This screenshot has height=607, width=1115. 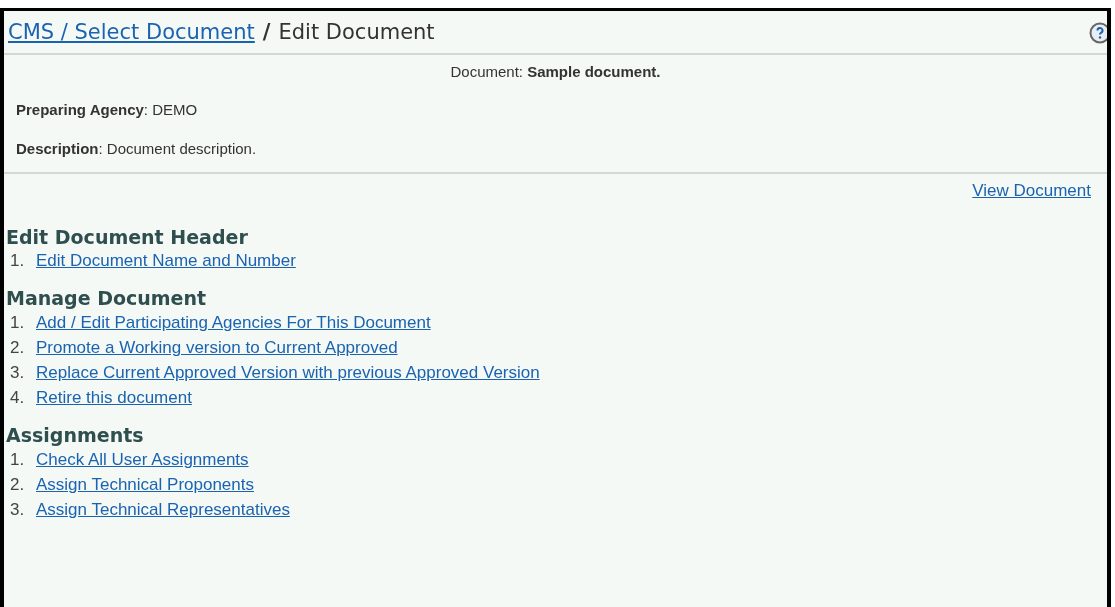 I want to click on menu-link: Assign Technical Proponents, so click(x=145, y=484).